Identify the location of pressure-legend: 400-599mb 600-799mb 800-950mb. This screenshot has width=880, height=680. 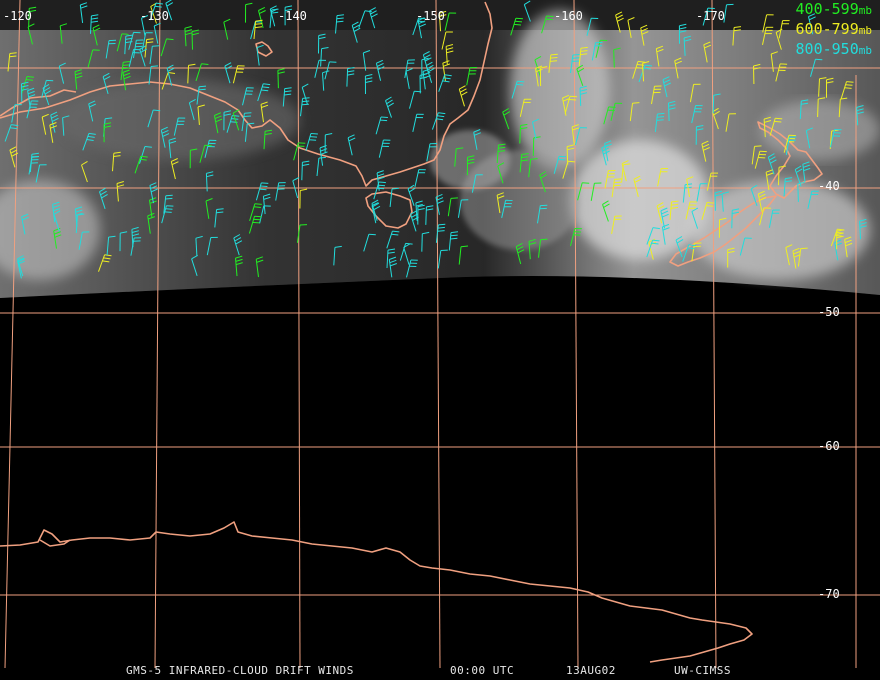
(834, 30).